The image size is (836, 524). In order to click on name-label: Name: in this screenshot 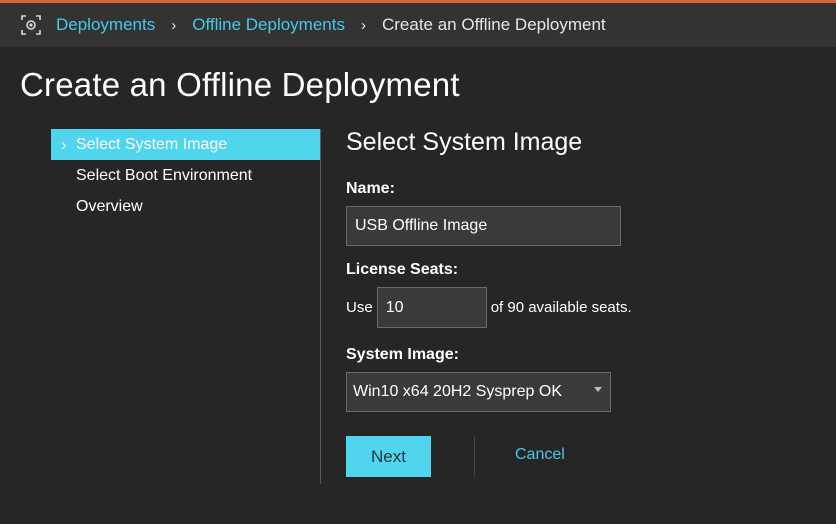, I will do `click(370, 188)`.